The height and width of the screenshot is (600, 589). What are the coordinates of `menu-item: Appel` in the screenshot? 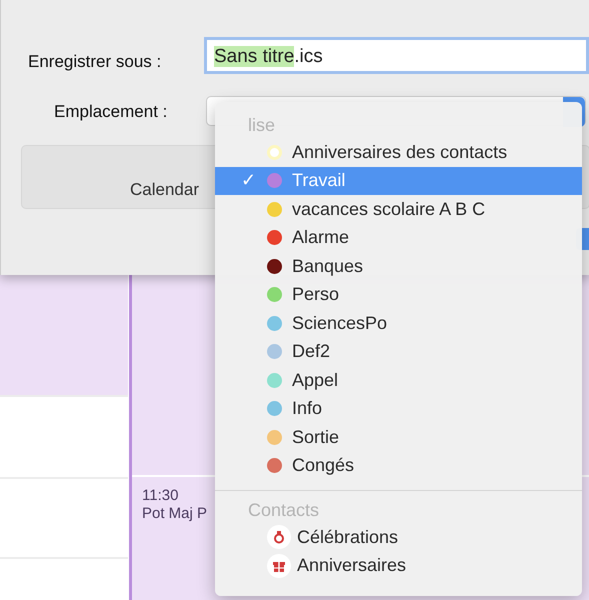 It's located at (398, 380).